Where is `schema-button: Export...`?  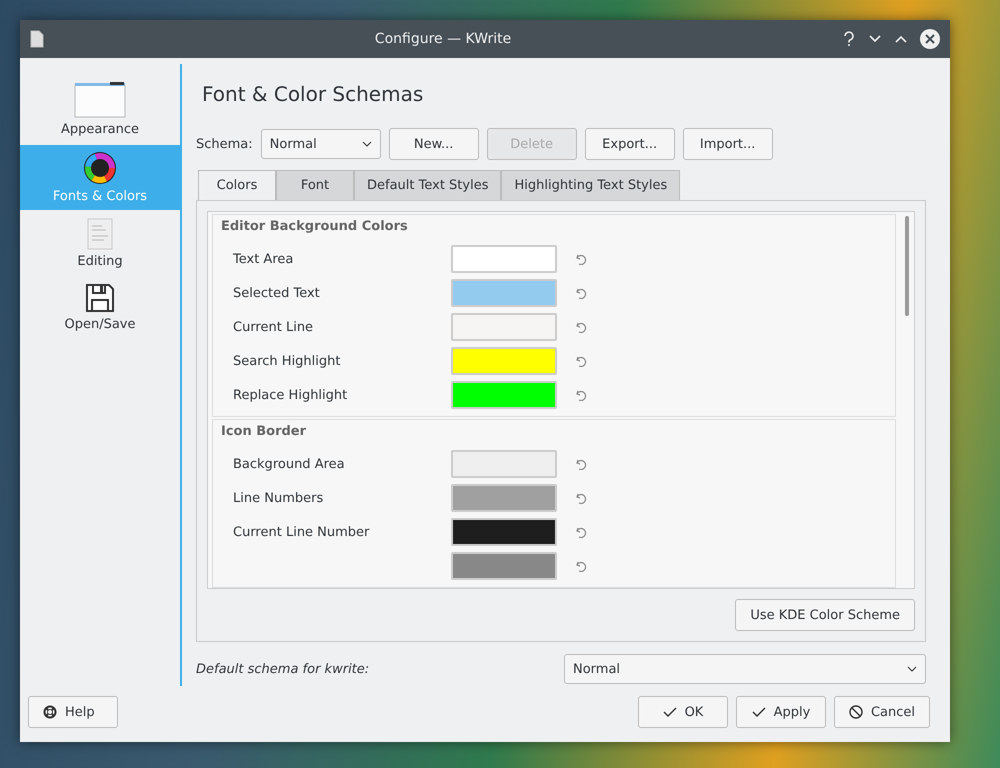 schema-button: Export... is located at coordinates (629, 144).